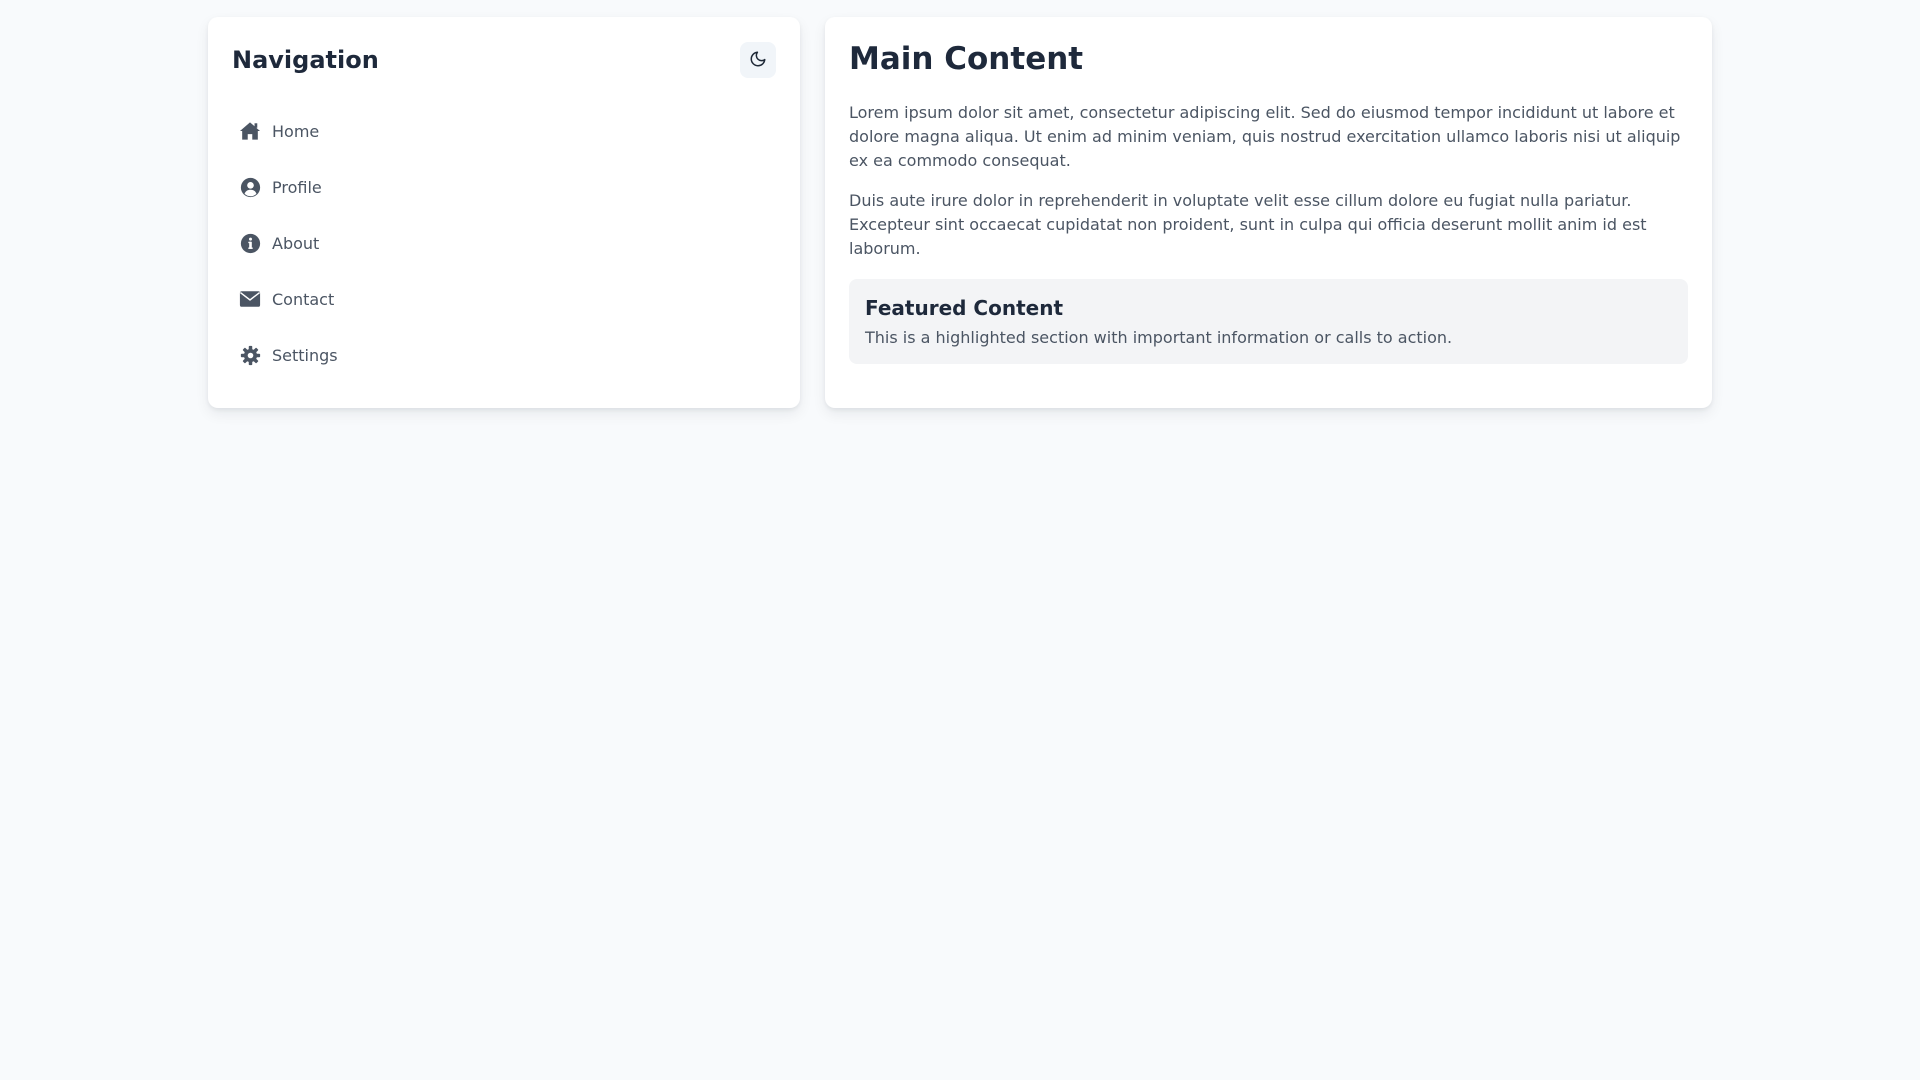 The height and width of the screenshot is (1080, 1920). I want to click on nav-item-contact: Contact, so click(504, 299).